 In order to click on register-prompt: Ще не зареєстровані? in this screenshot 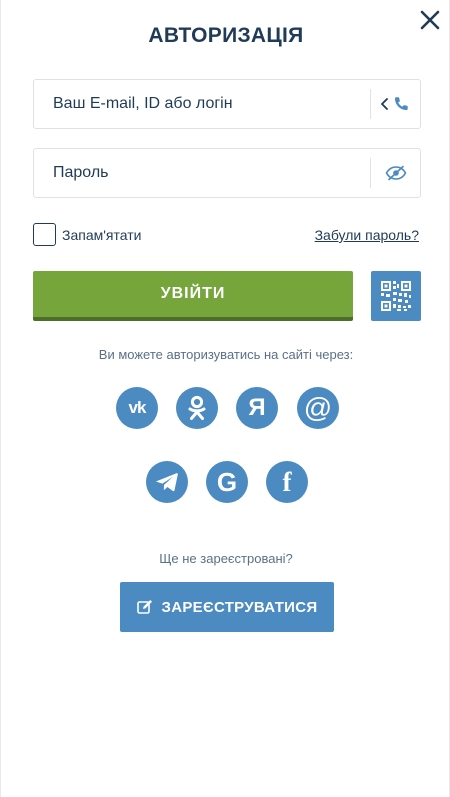, I will do `click(226, 558)`.